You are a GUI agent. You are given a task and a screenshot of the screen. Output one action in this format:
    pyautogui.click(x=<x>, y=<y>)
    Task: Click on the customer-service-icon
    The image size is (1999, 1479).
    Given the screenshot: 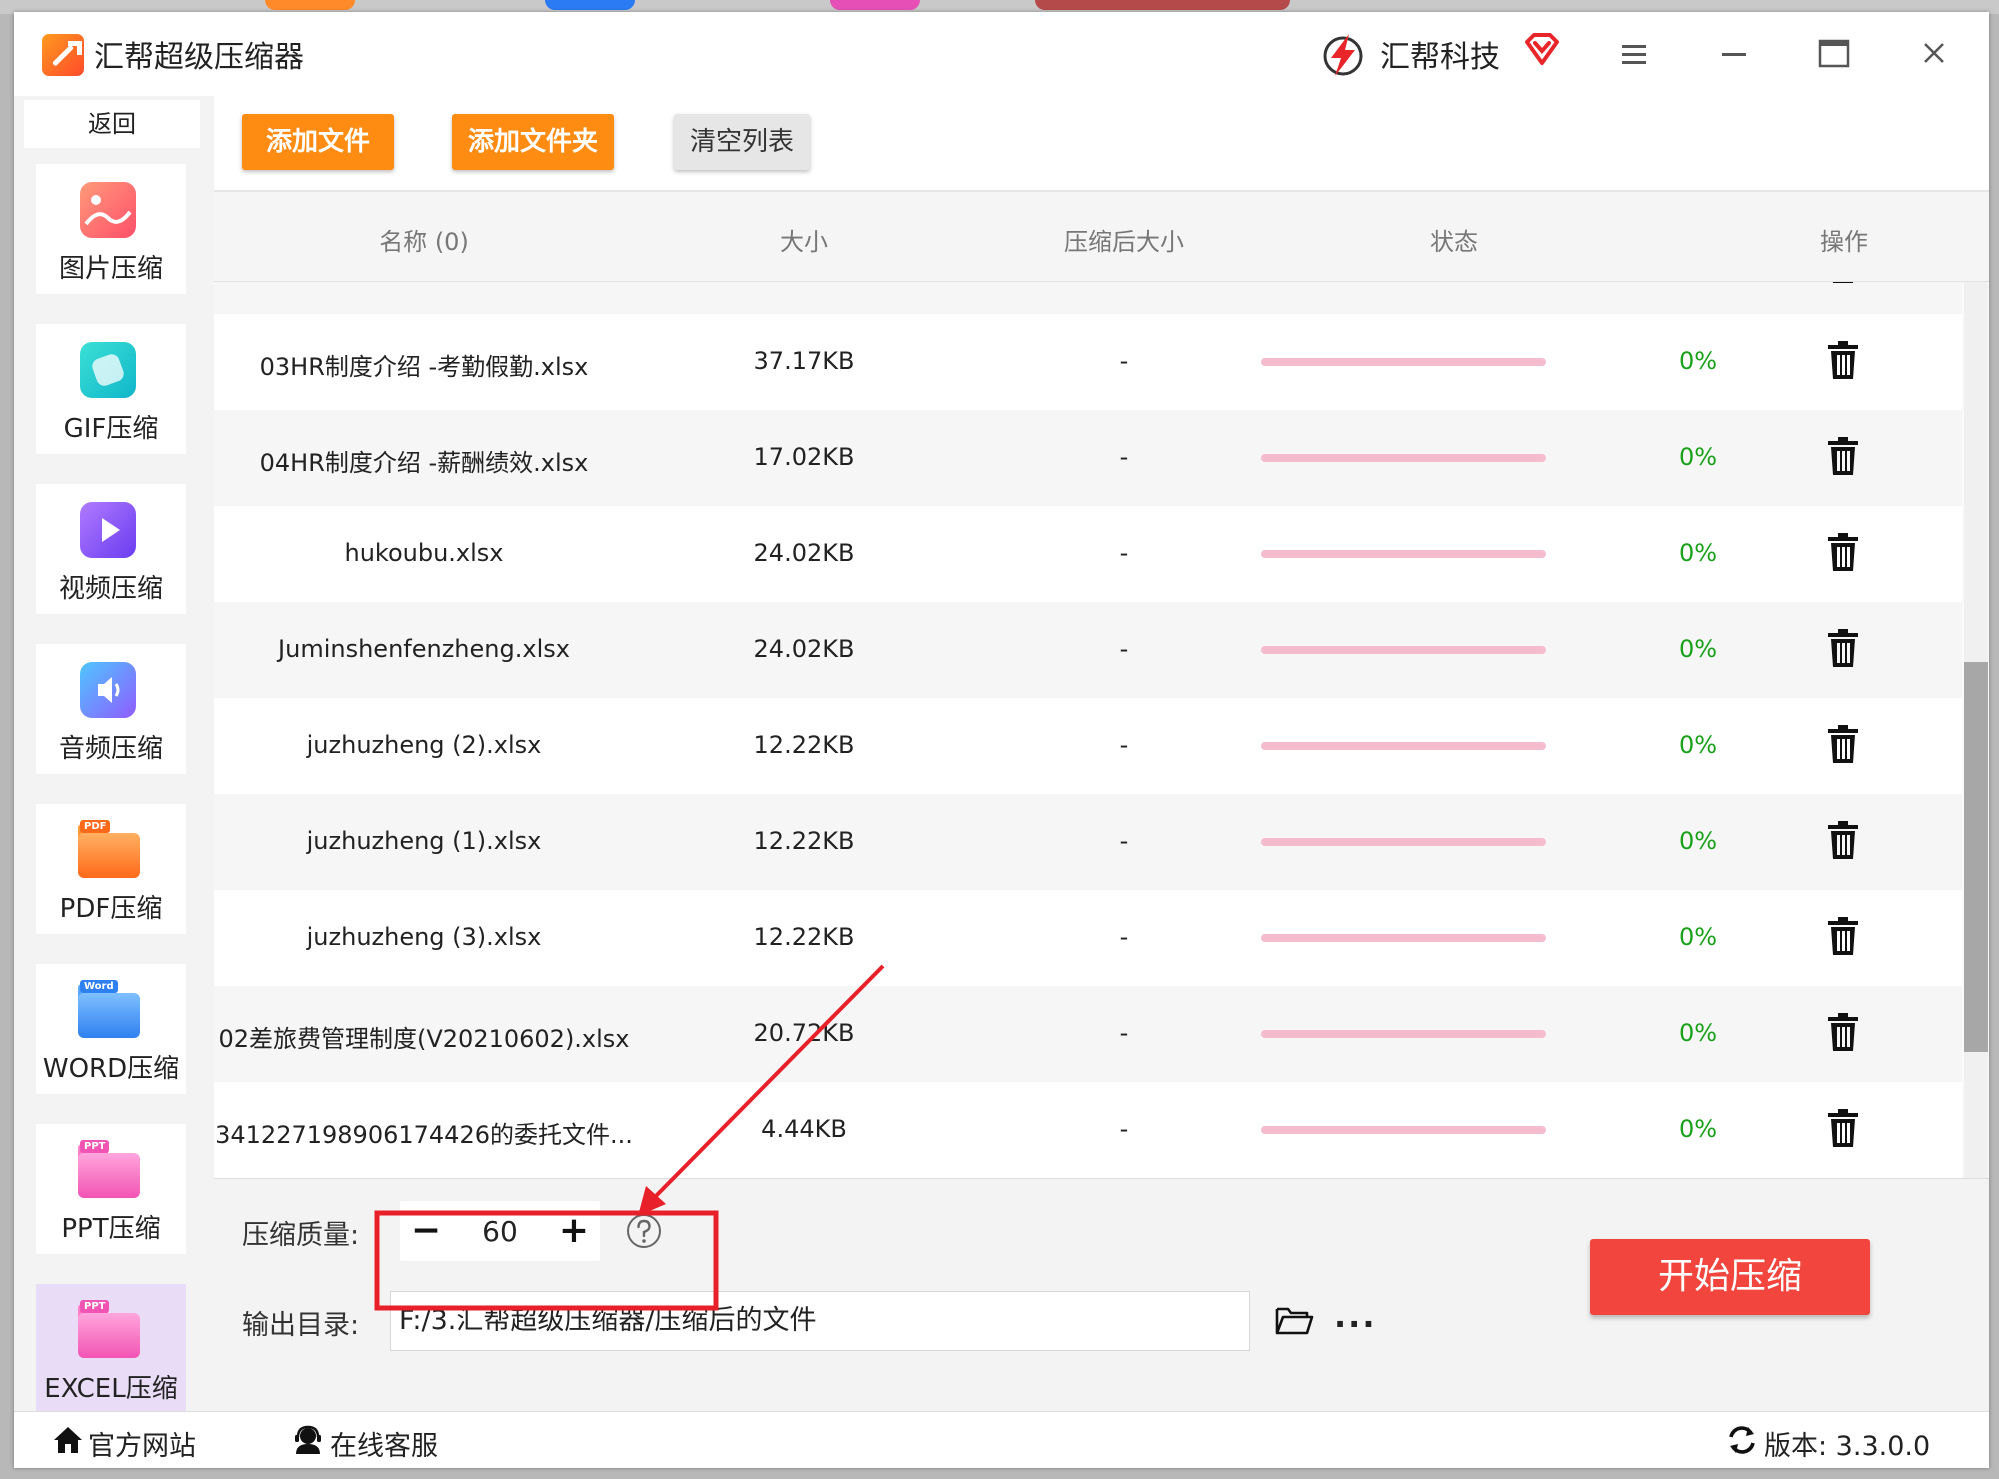 What is the action you would take?
    pyautogui.click(x=308, y=1439)
    